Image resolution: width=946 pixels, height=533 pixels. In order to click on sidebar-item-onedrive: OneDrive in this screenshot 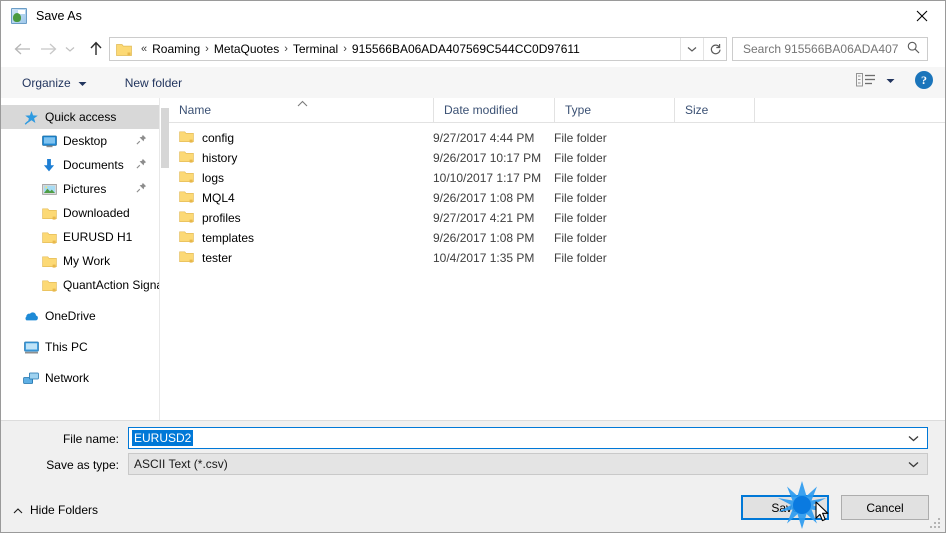, I will do `click(80, 316)`.